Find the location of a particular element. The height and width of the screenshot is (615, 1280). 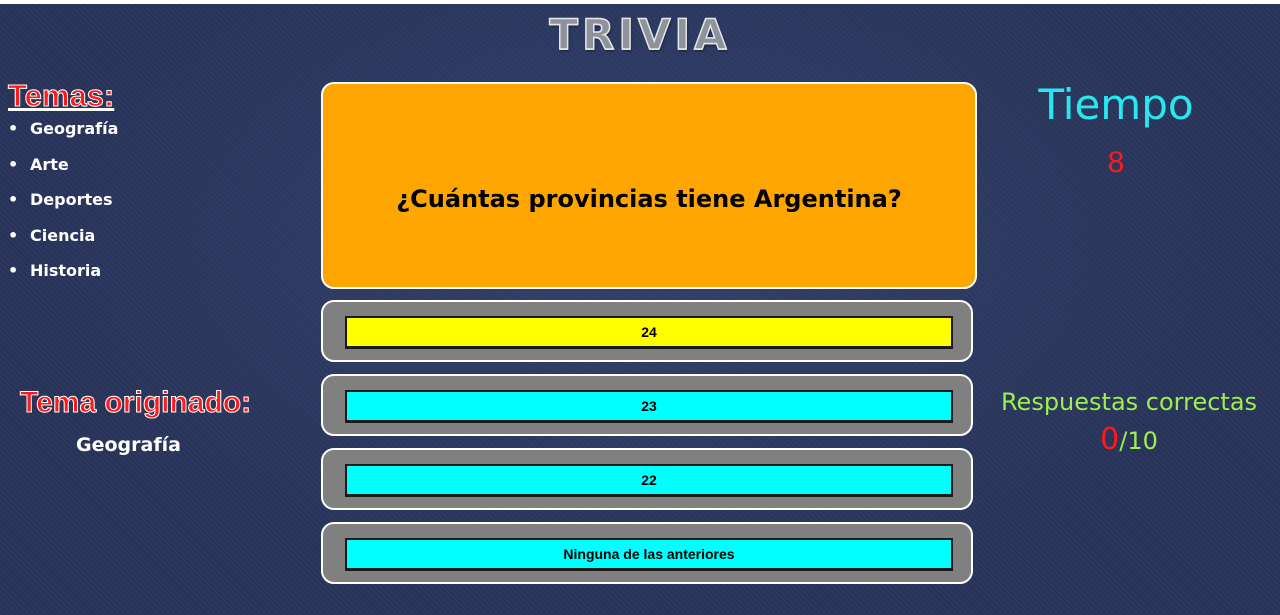

answer-button: 23 is located at coordinates (649, 406).